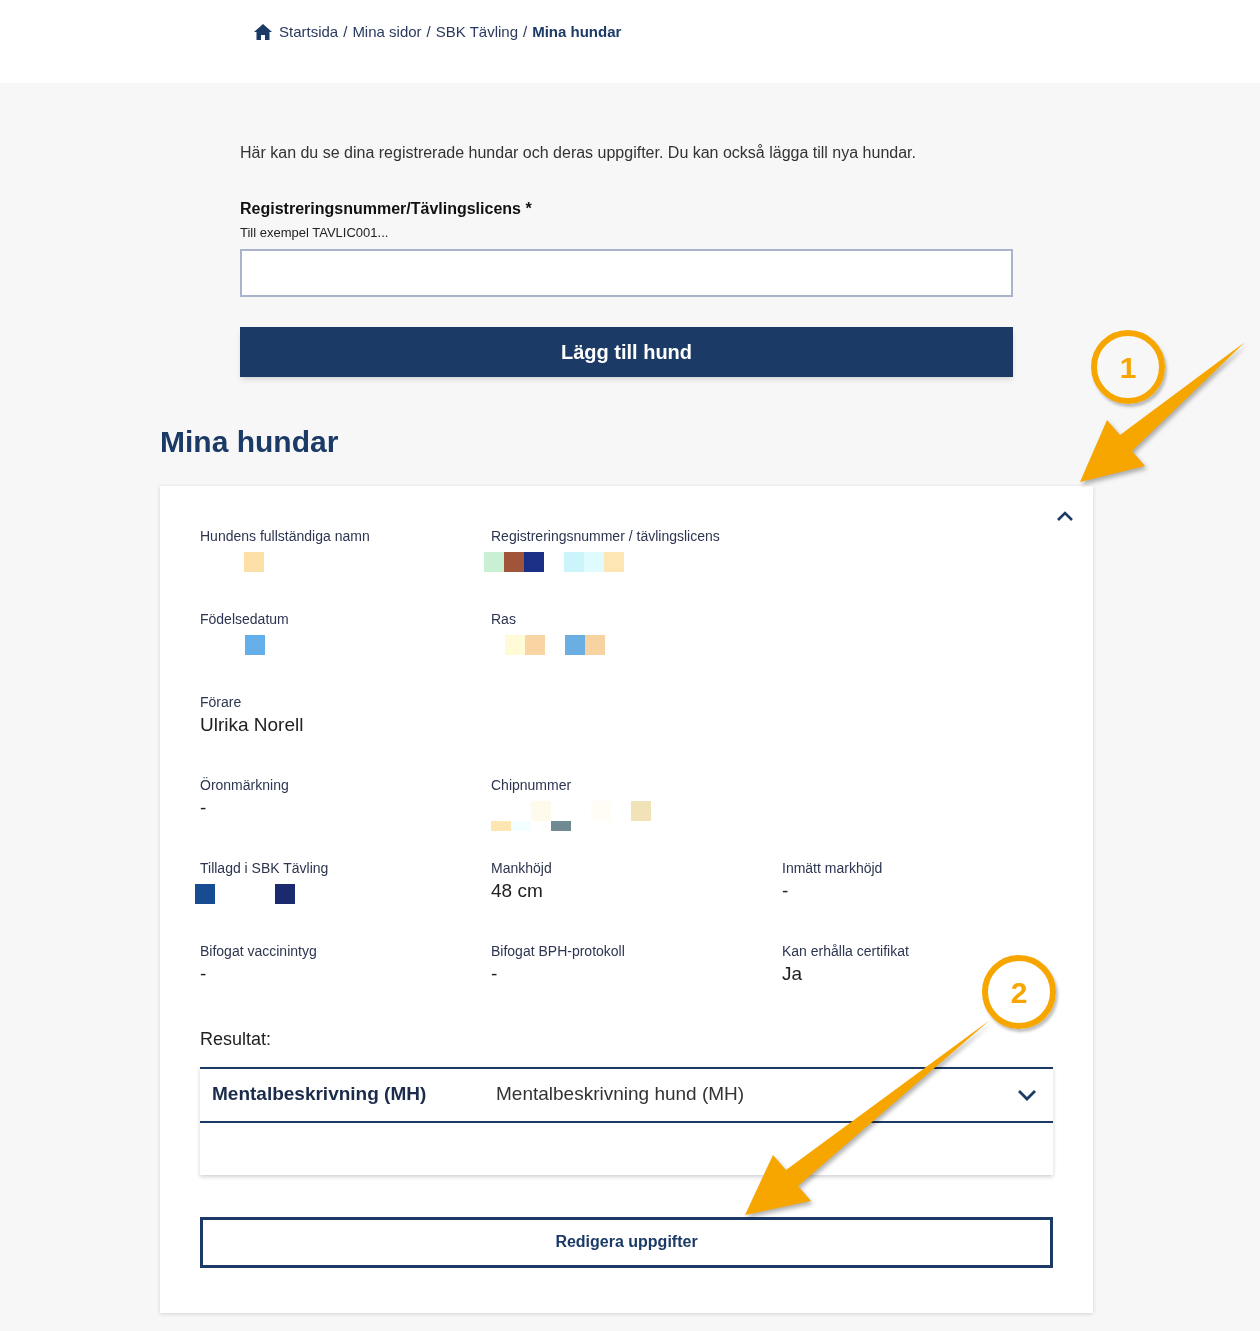 Image resolution: width=1260 pixels, height=1331 pixels. I want to click on field-label: Bifogat vaccinintyg, so click(259, 951).